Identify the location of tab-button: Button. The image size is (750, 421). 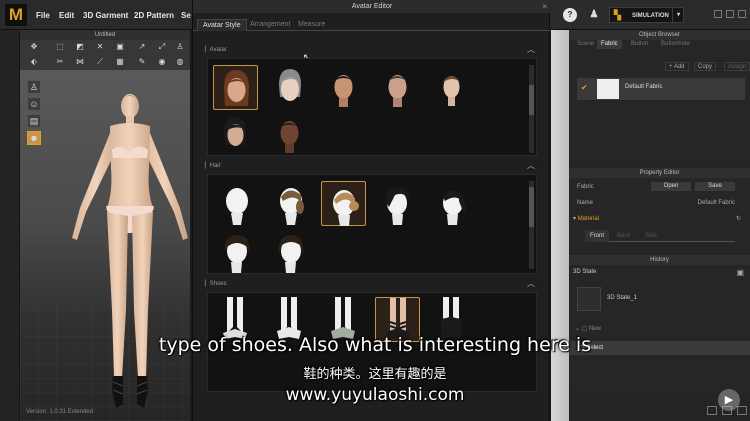
(639, 44).